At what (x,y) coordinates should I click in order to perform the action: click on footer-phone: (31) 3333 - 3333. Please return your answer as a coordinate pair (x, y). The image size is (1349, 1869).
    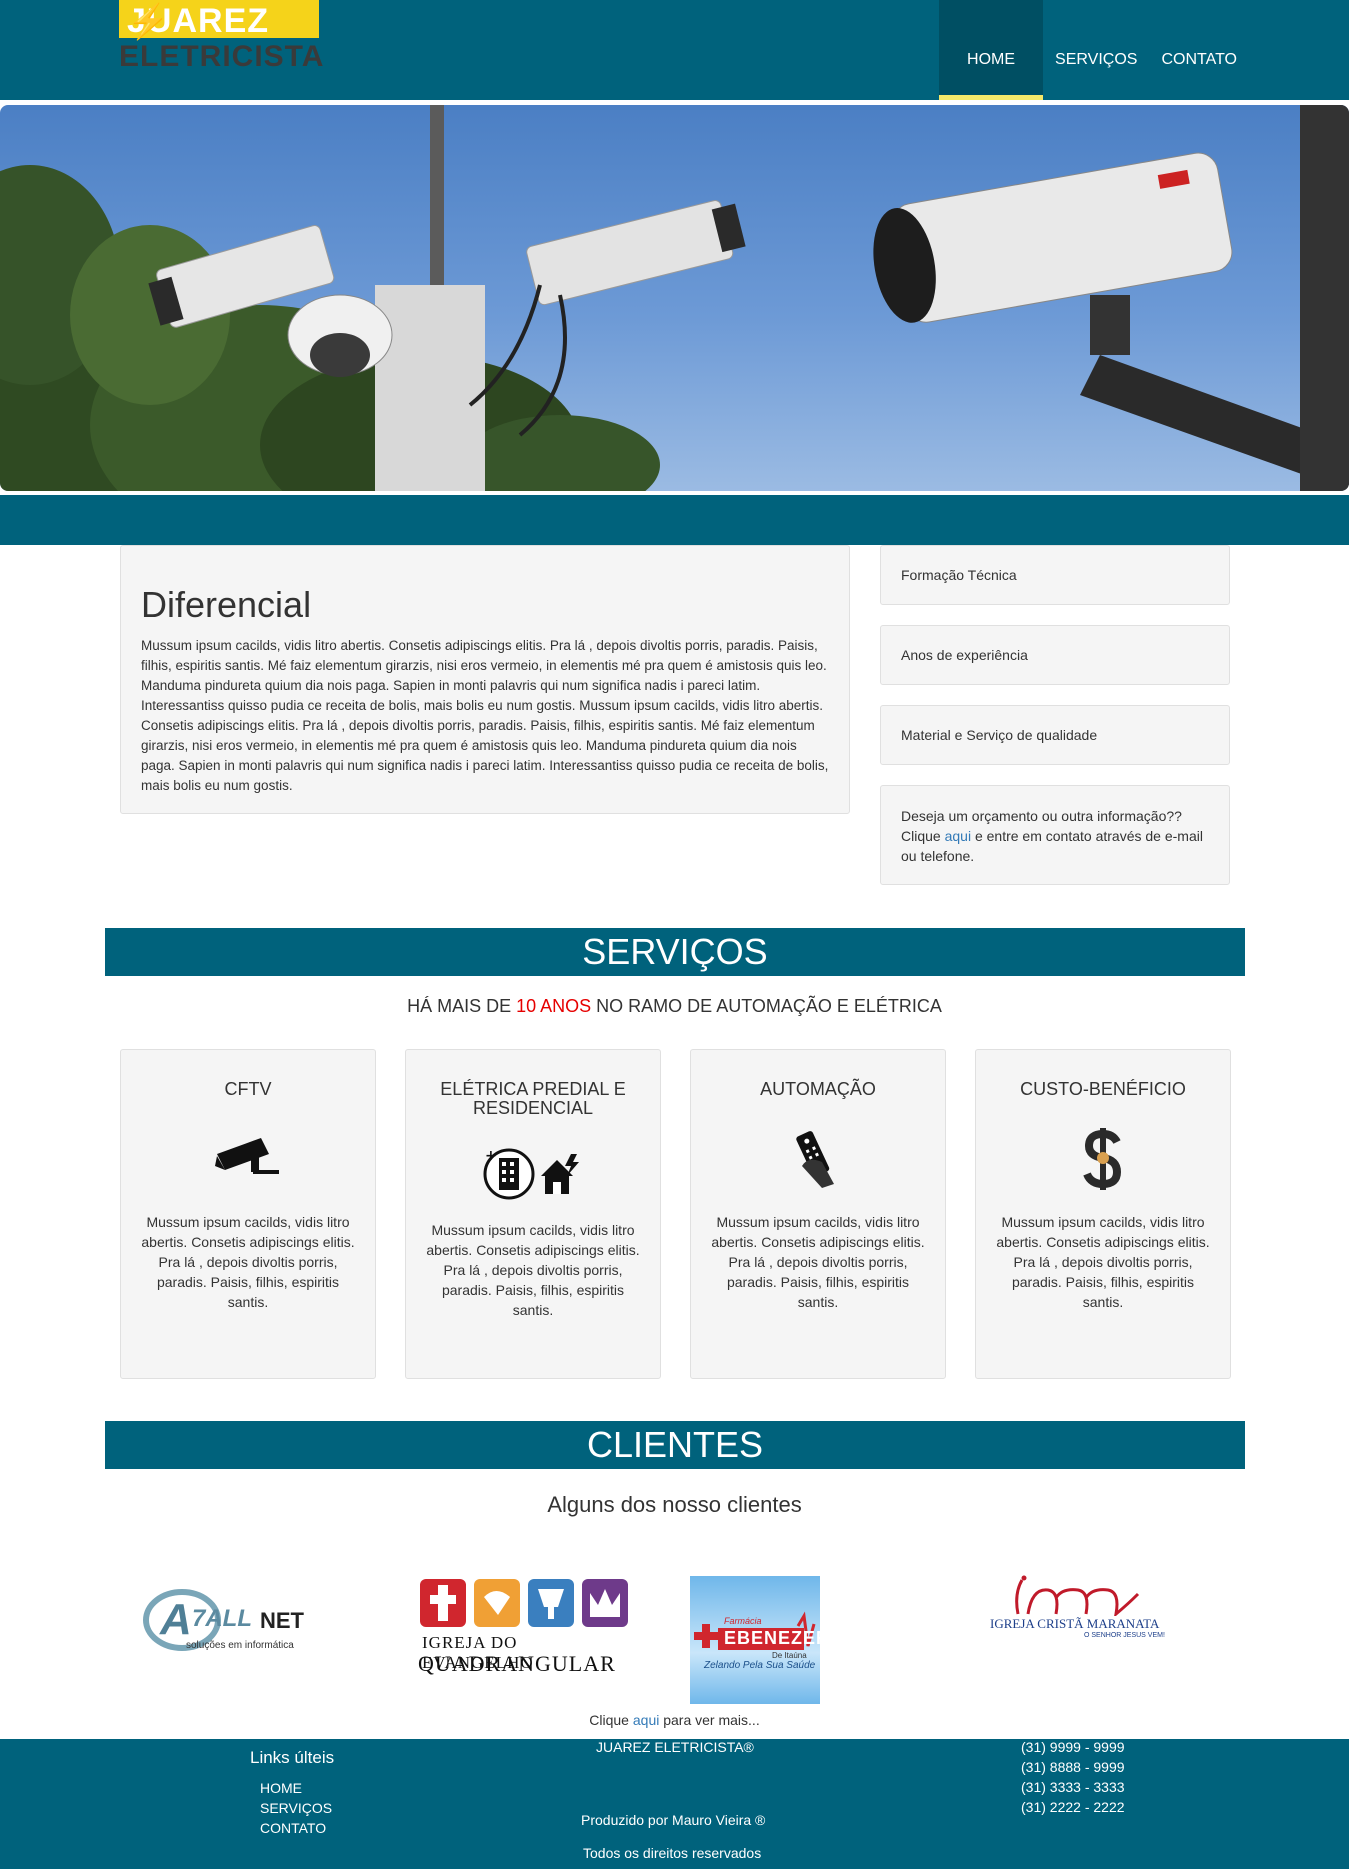
    Looking at the image, I should click on (1073, 1787).